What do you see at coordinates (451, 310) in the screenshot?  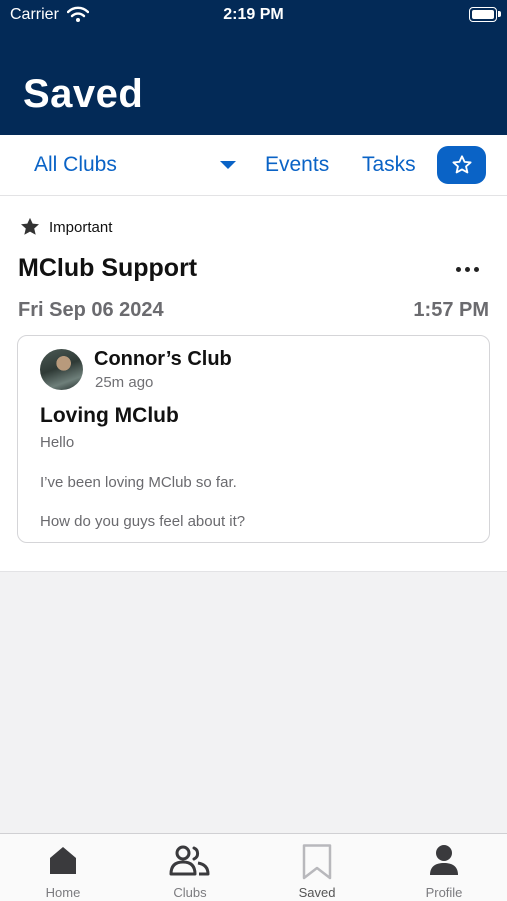 I see `saved-time: 1:57 PM` at bounding box center [451, 310].